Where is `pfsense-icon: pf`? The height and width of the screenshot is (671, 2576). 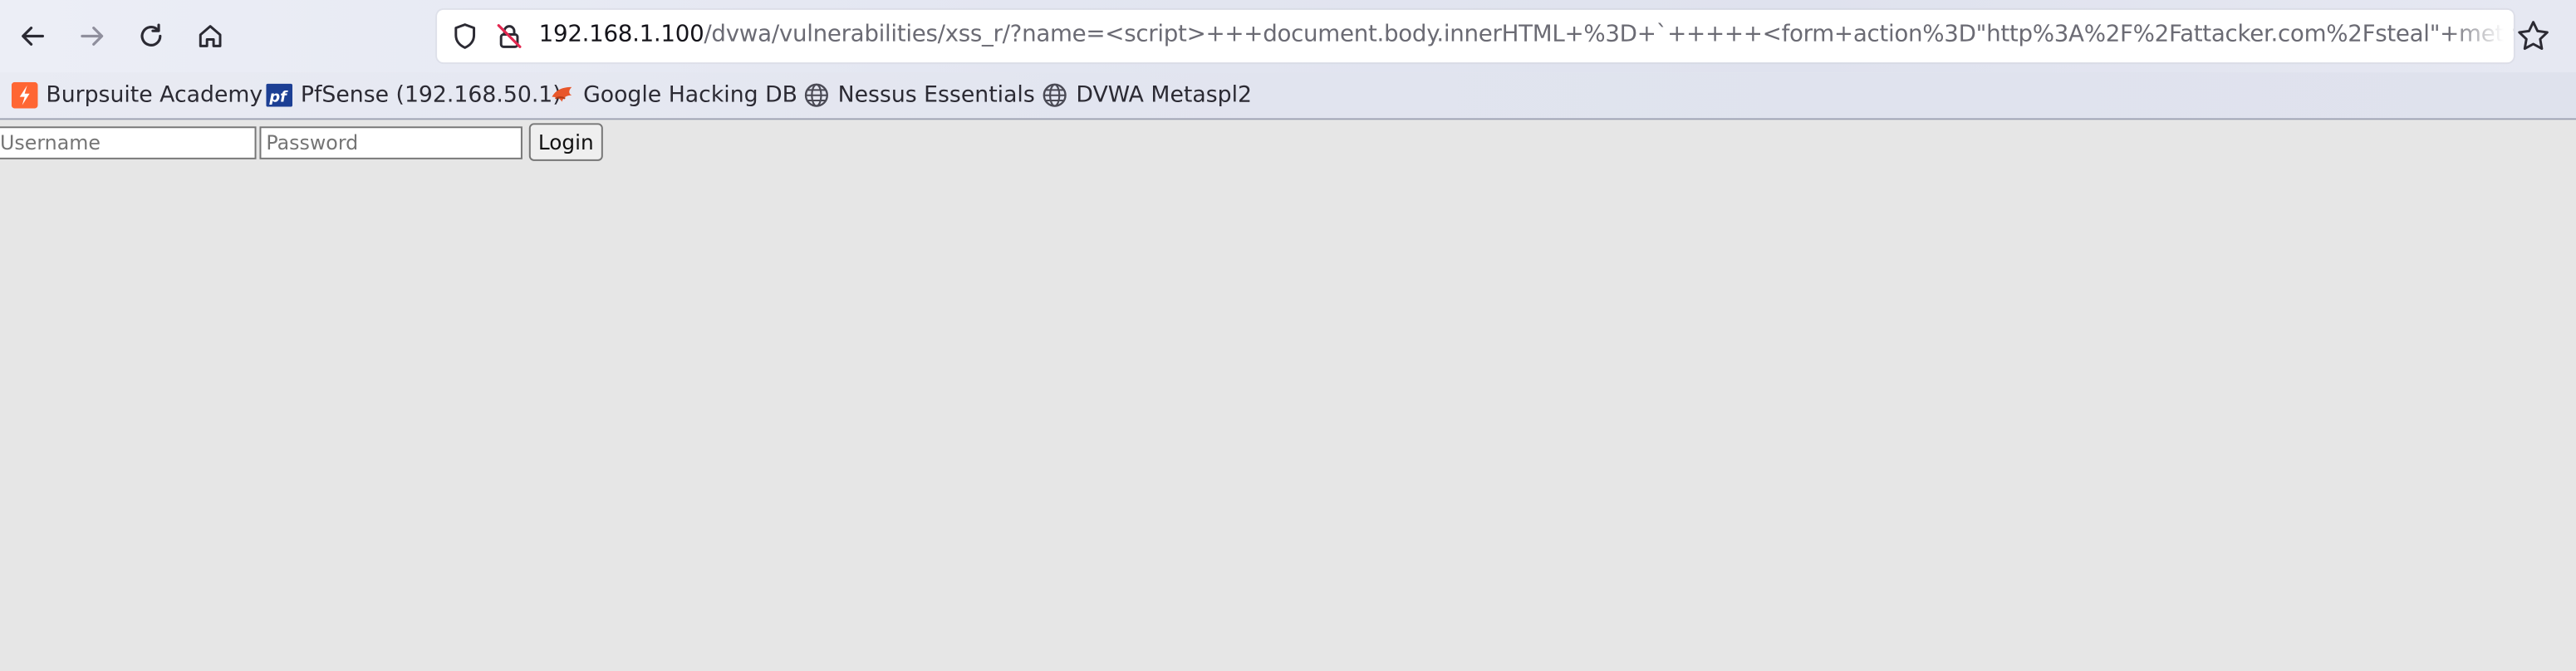
pfsense-icon: pf is located at coordinates (279, 95).